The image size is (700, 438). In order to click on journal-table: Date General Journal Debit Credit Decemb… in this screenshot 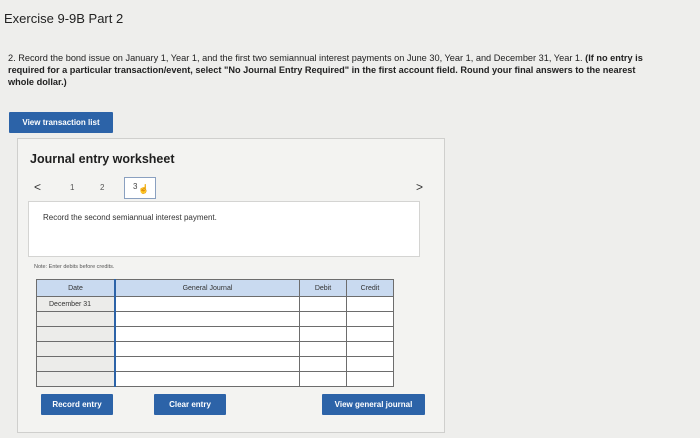, I will do `click(215, 333)`.